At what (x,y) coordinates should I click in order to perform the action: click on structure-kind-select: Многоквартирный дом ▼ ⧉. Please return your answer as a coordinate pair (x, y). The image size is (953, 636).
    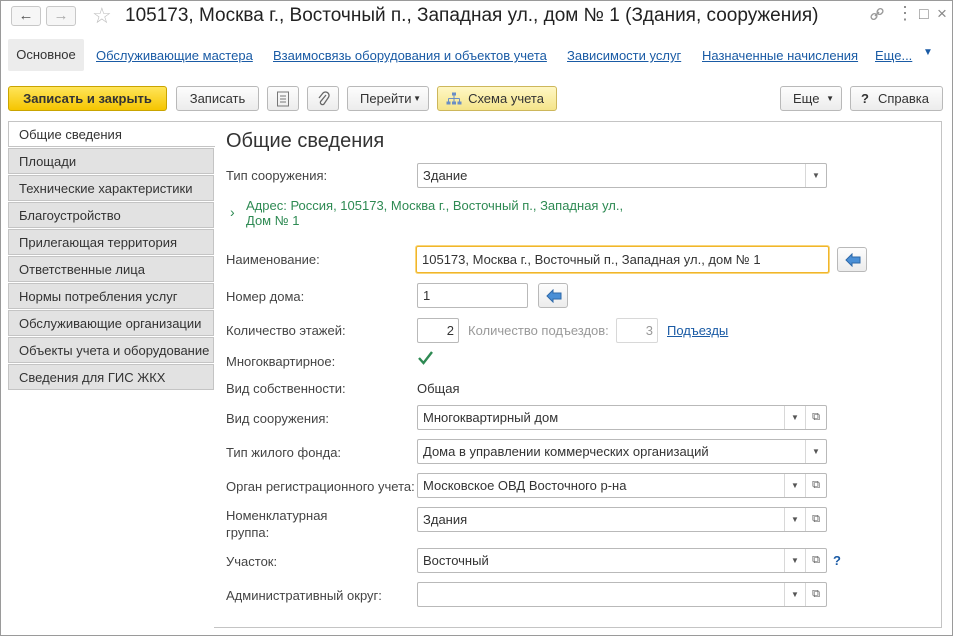
    Looking at the image, I should click on (622, 417).